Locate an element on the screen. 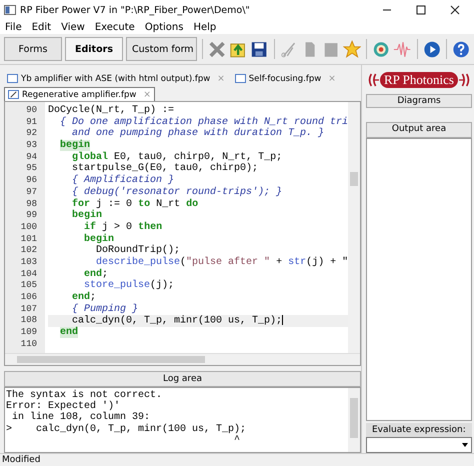 The height and width of the screenshot is (466, 474). line-number: 93 is located at coordinates (31, 146).